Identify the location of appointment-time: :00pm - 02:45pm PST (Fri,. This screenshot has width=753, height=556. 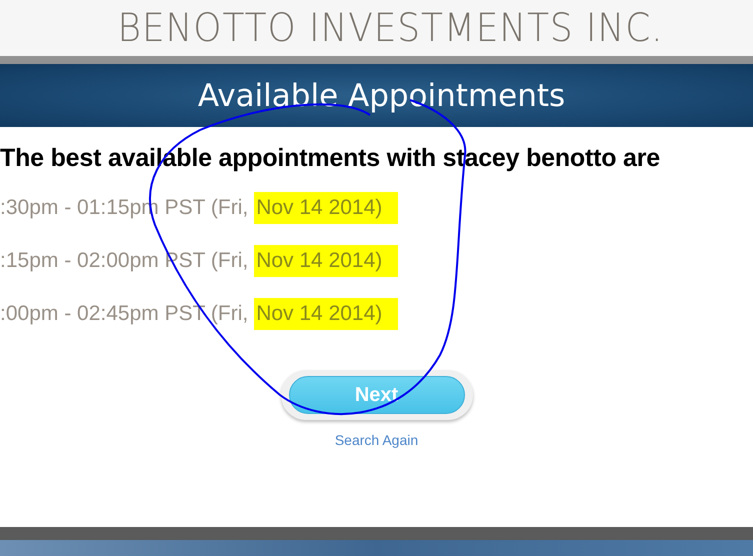
(124, 314).